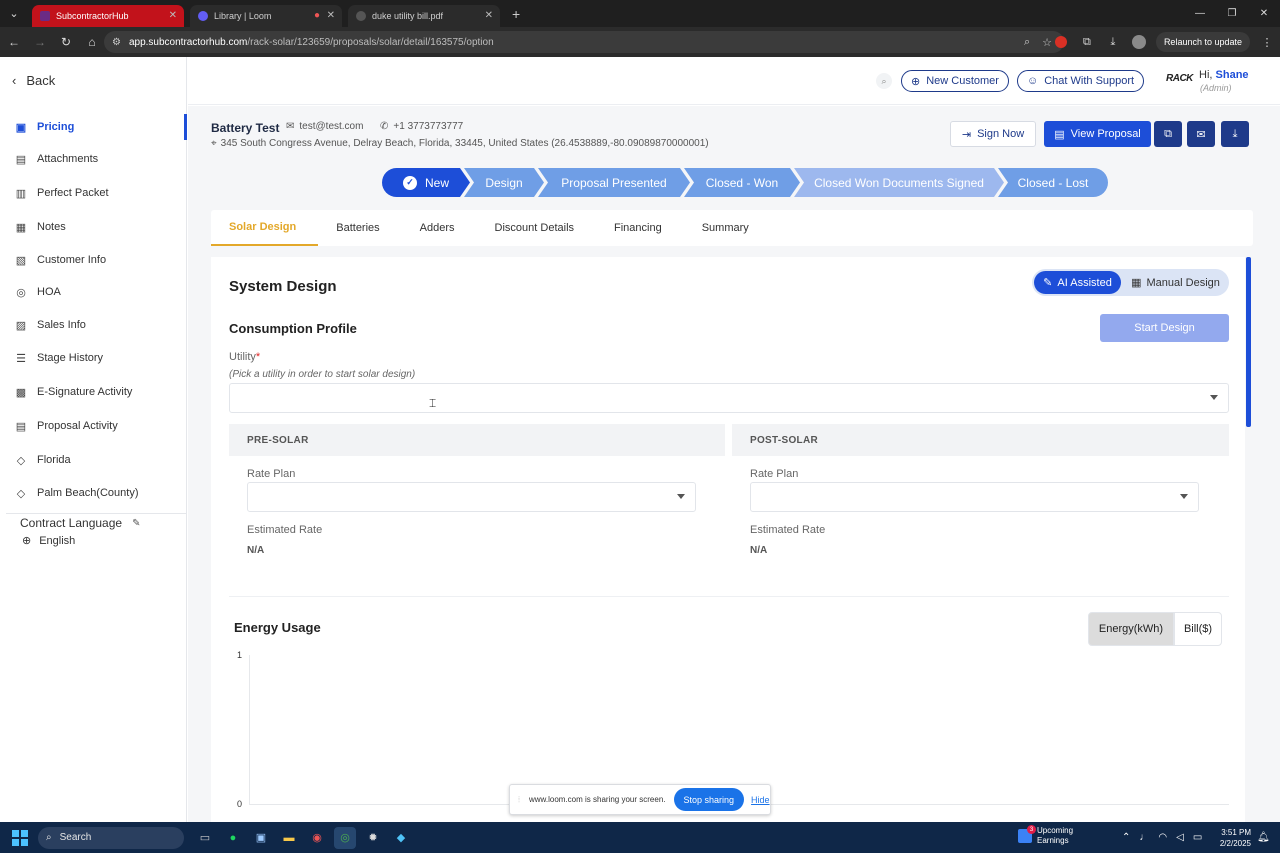  Describe the element at coordinates (760, 800) in the screenshot. I see `hide-link: Hide` at that location.